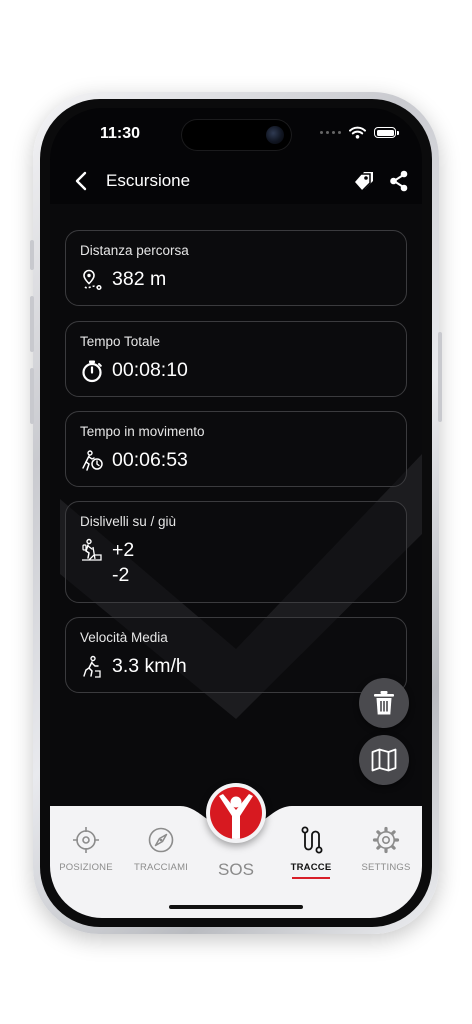 Image resolution: width=472 pixels, height=1024 pixels. What do you see at coordinates (148, 180) in the screenshot?
I see `page-title: Escursione` at bounding box center [148, 180].